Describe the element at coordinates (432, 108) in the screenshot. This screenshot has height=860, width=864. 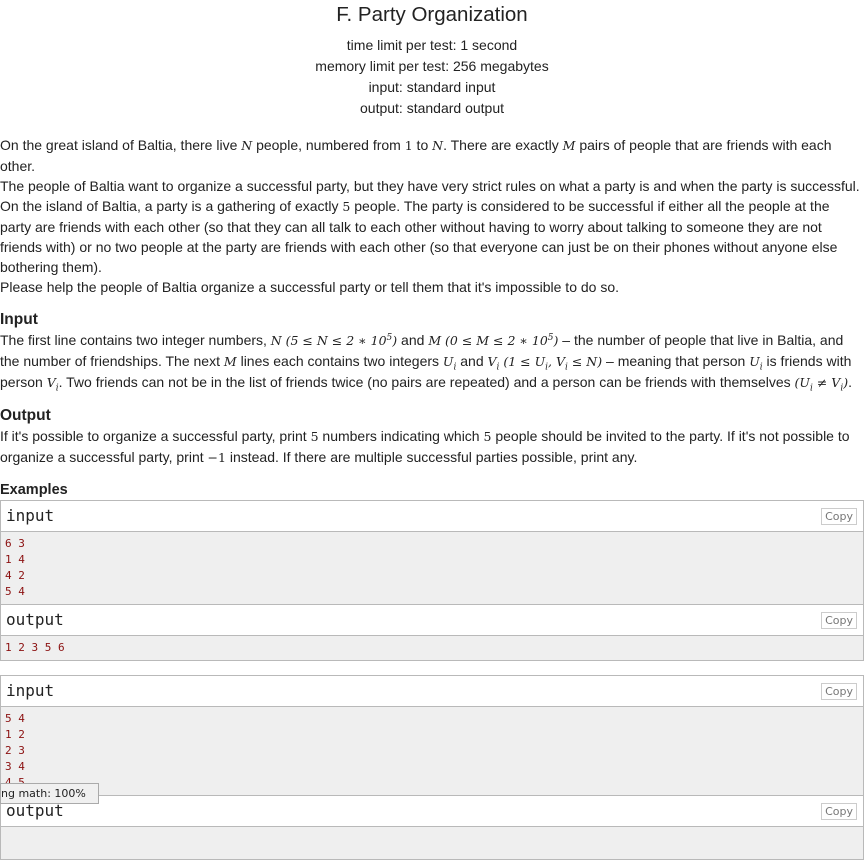
I see `output-file: output: standard output` at that location.